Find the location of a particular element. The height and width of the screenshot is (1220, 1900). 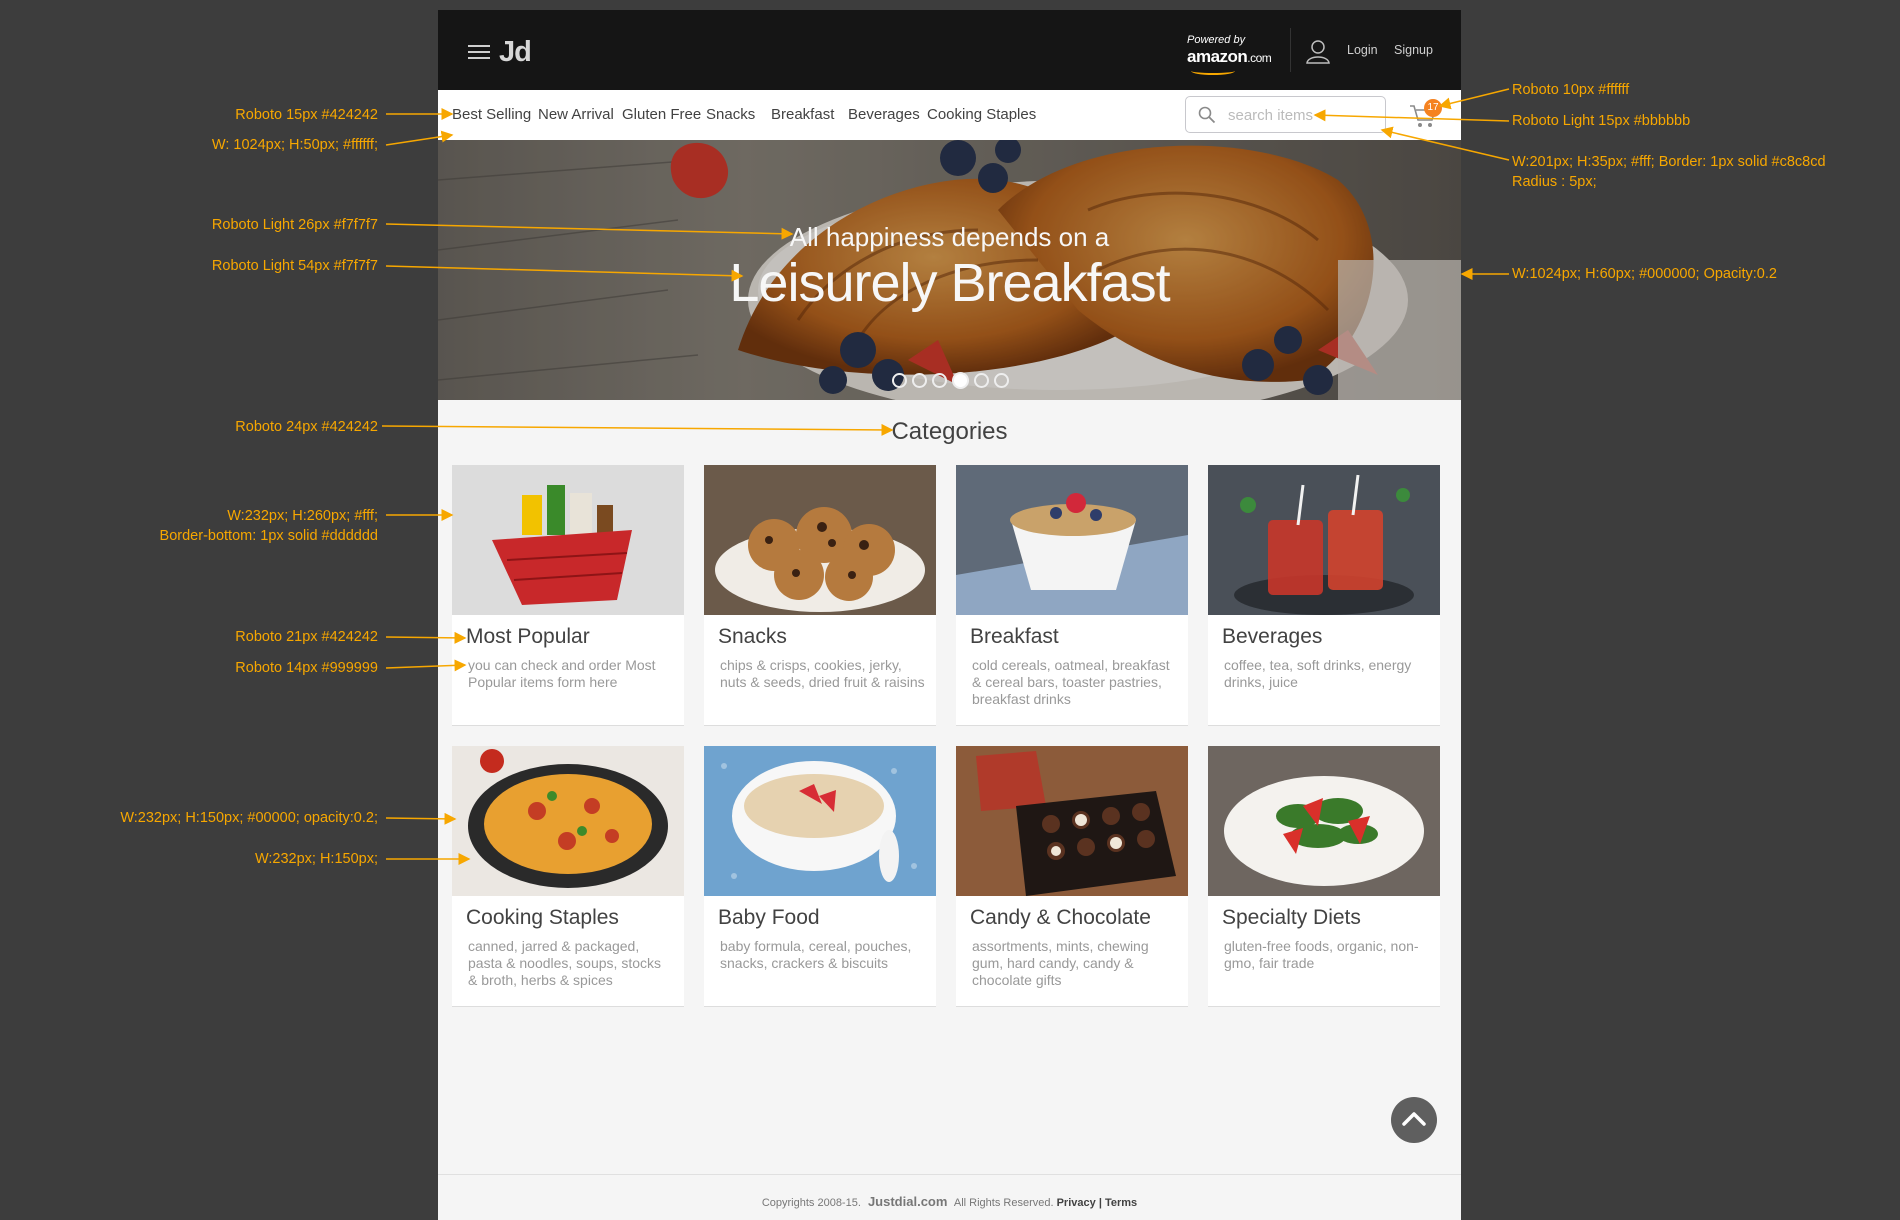

card-title: Breakfast is located at coordinates (1014, 636).